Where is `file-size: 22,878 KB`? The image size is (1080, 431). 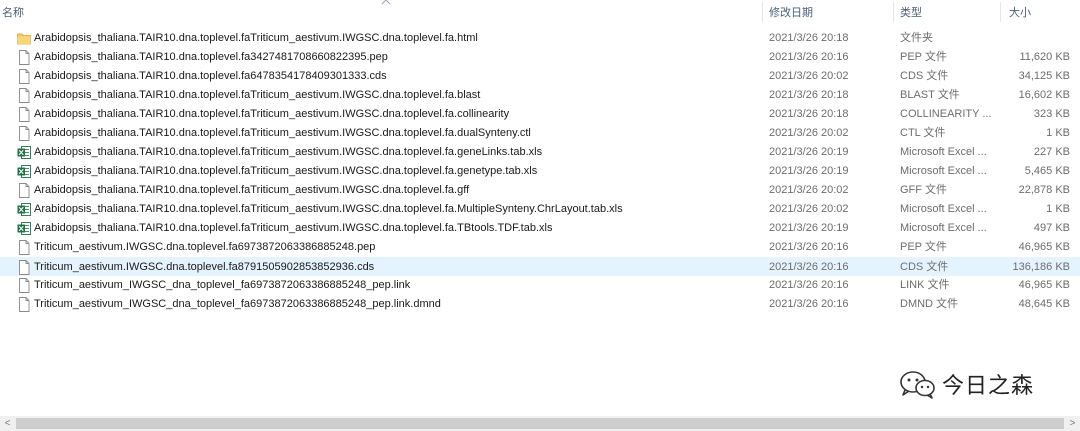
file-size: 22,878 KB is located at coordinates (1044, 190).